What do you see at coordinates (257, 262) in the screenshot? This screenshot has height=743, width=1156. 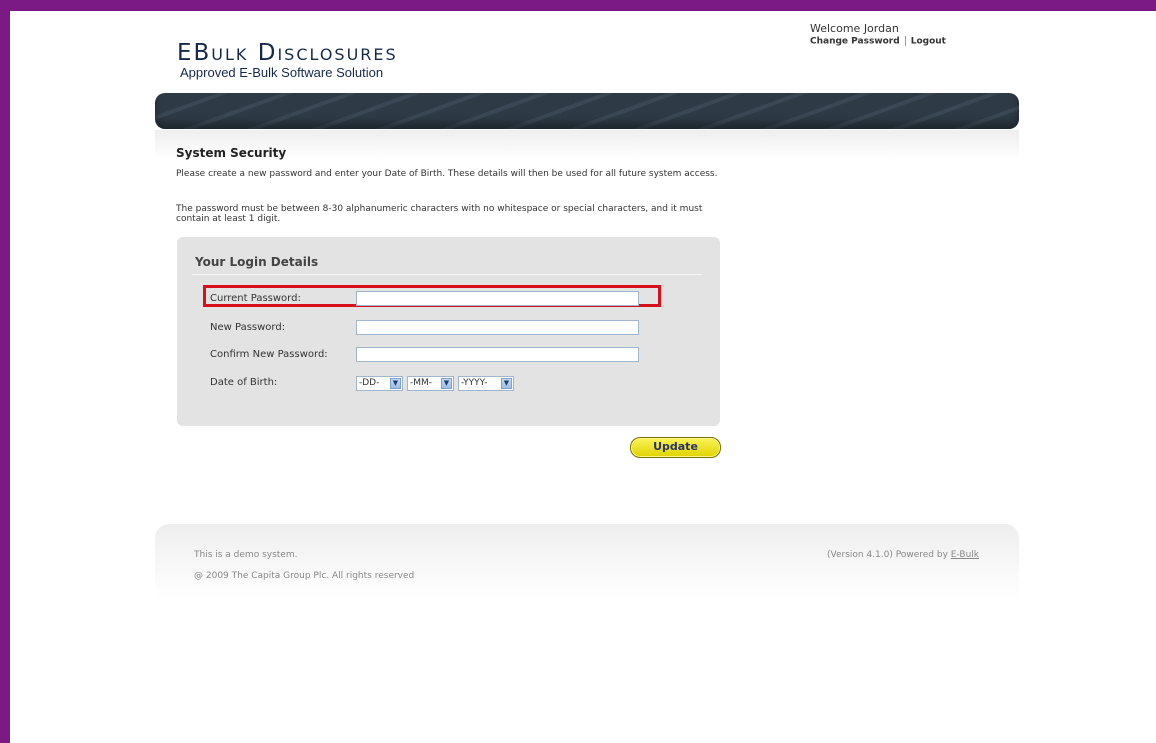 I see `panel-title: Your Login Details` at bounding box center [257, 262].